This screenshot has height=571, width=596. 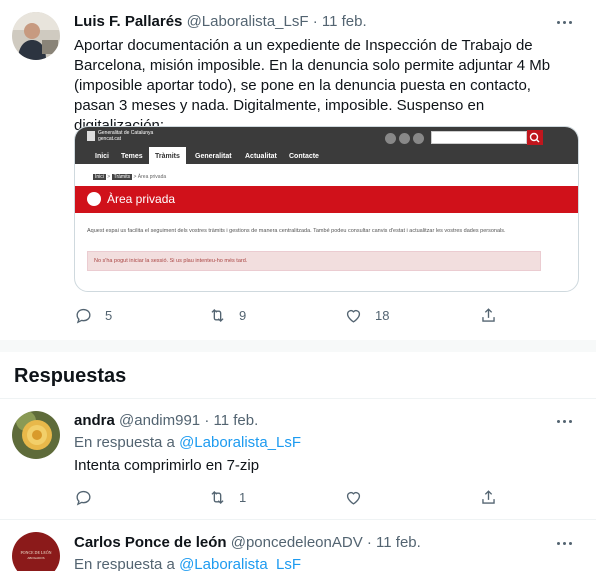 I want to click on author-handle: @andim991, so click(x=159, y=420).